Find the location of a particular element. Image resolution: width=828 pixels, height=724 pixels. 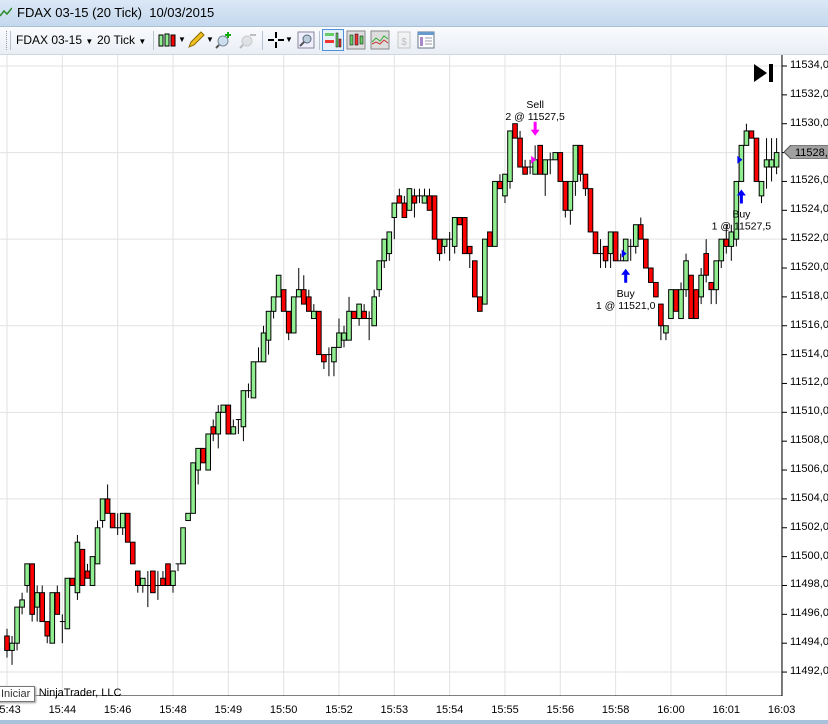

candlestick-style-button is located at coordinates (167, 40).